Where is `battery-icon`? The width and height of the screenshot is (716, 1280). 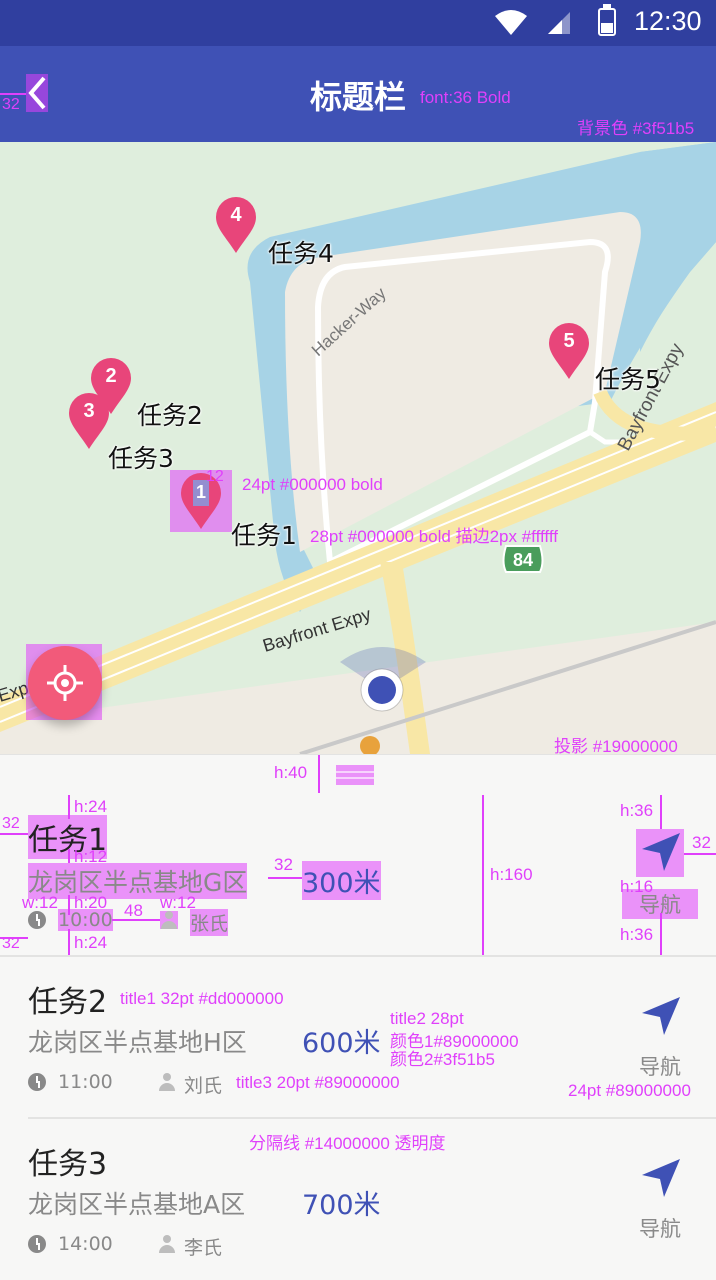 battery-icon is located at coordinates (607, 20).